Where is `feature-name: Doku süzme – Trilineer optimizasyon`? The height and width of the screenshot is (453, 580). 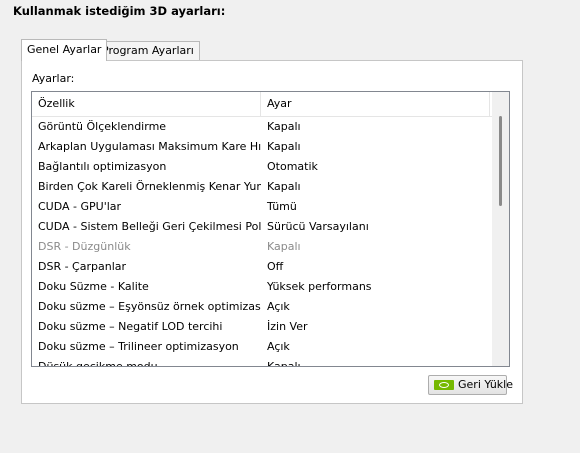
feature-name: Doku süzme – Trilineer optimizasyon is located at coordinates (138, 346).